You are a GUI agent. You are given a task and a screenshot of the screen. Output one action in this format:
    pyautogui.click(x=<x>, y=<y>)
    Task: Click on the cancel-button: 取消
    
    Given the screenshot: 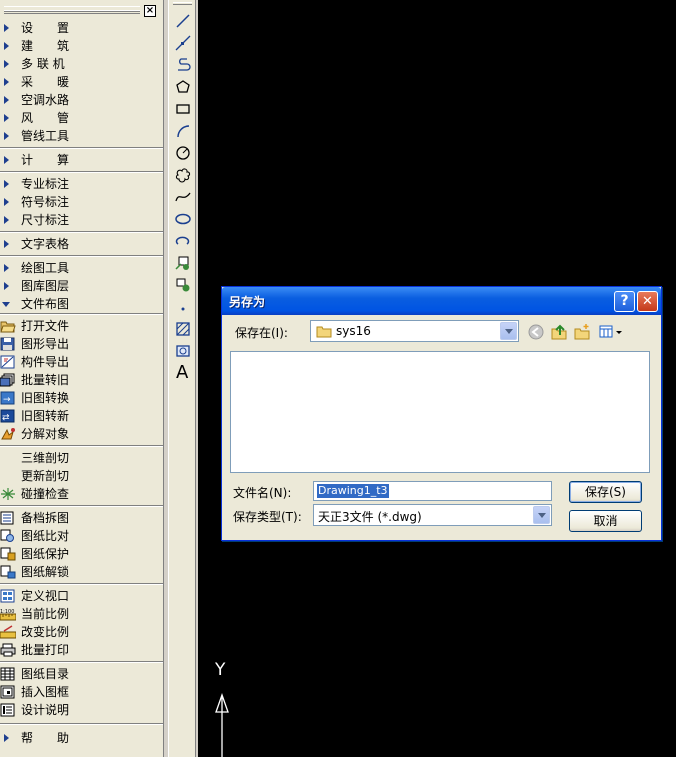 What is the action you would take?
    pyautogui.click(x=605, y=521)
    